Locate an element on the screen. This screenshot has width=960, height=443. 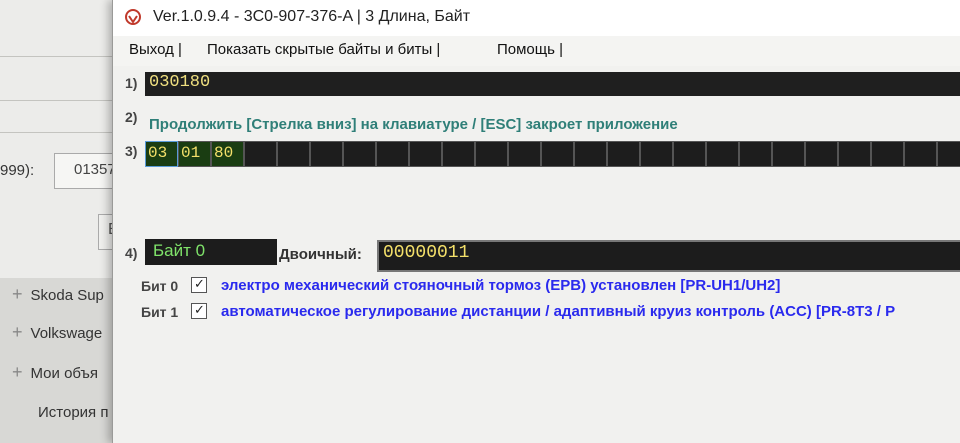
binary-value: 00000011 is located at coordinates (426, 253).